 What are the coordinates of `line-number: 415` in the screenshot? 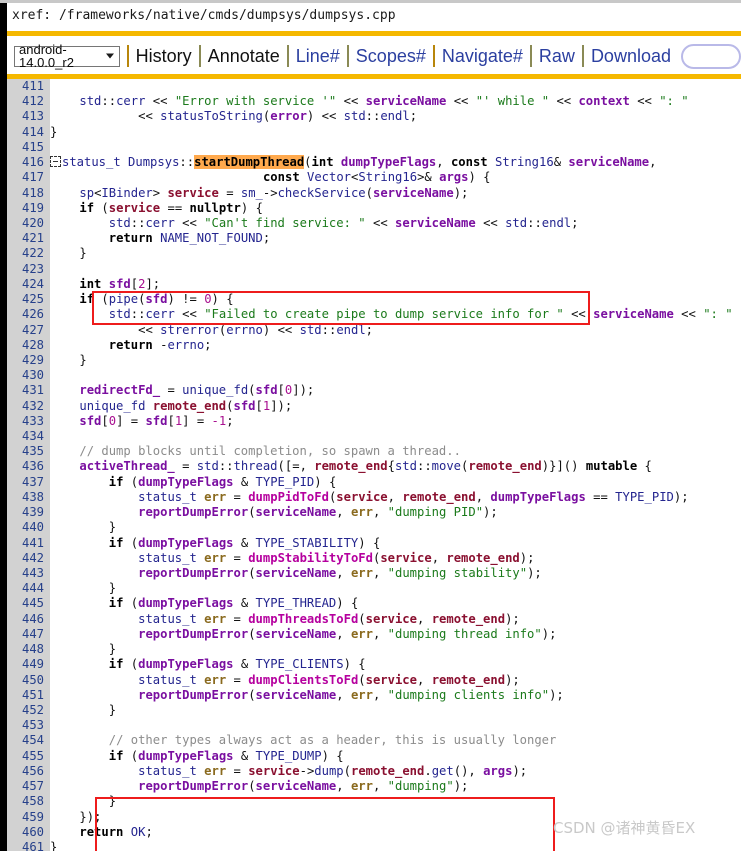 It's located at (28, 147).